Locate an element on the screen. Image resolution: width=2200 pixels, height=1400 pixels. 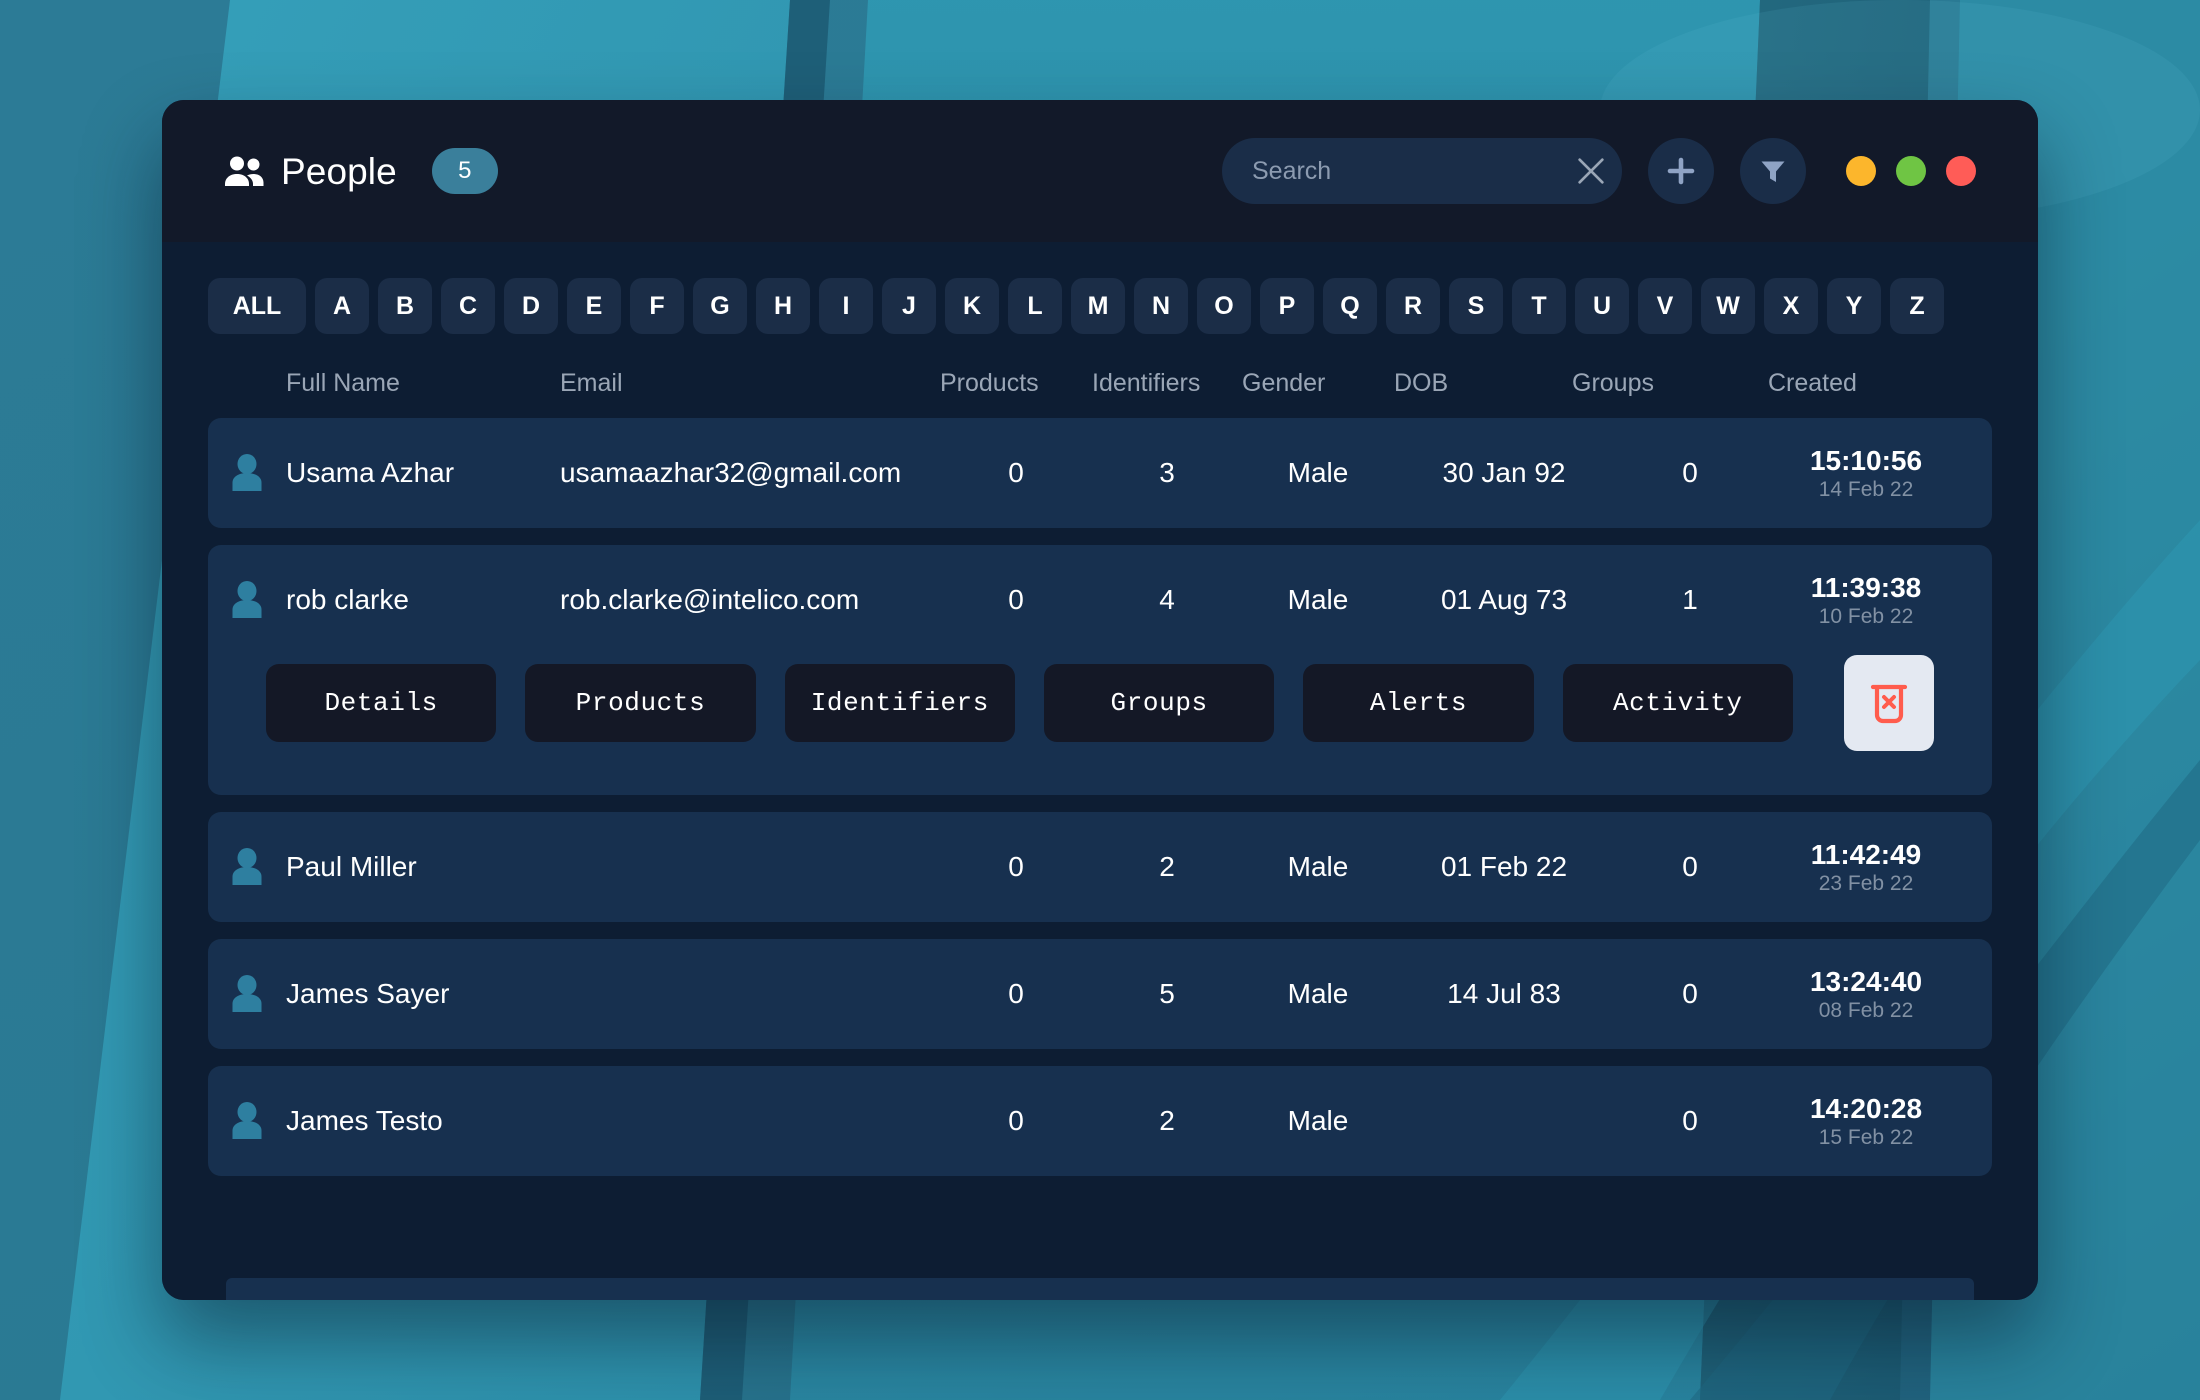
alpha-filter-t: T is located at coordinates (1539, 306).